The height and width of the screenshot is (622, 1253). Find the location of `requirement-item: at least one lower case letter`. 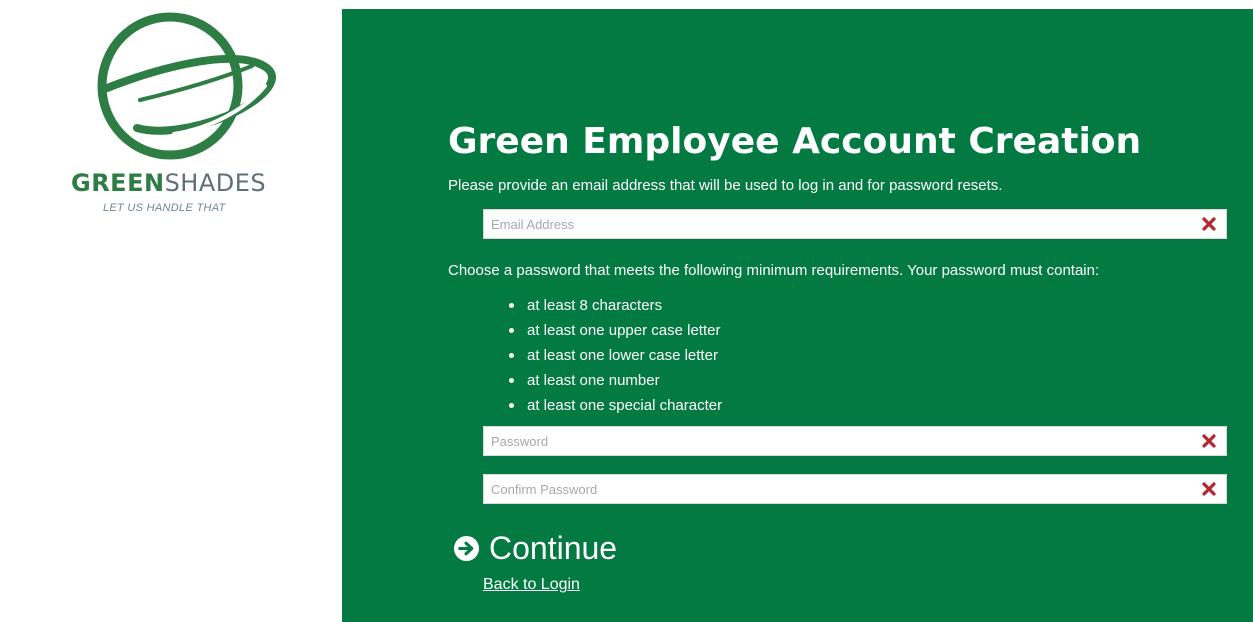

requirement-item: at least one lower case letter is located at coordinates (615, 355).